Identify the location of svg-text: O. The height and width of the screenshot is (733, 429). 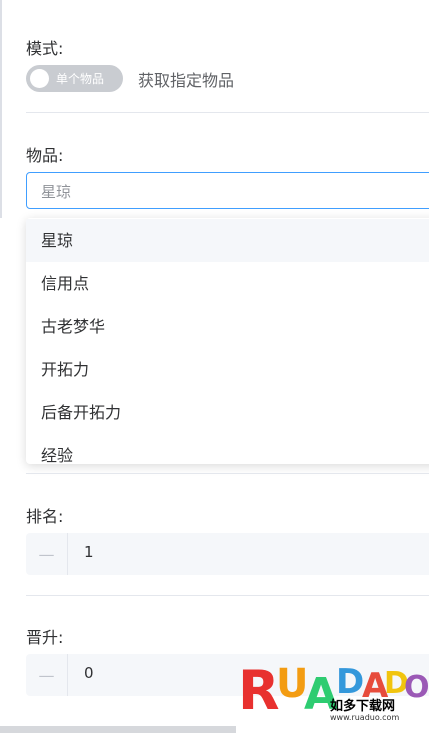
(416, 687).